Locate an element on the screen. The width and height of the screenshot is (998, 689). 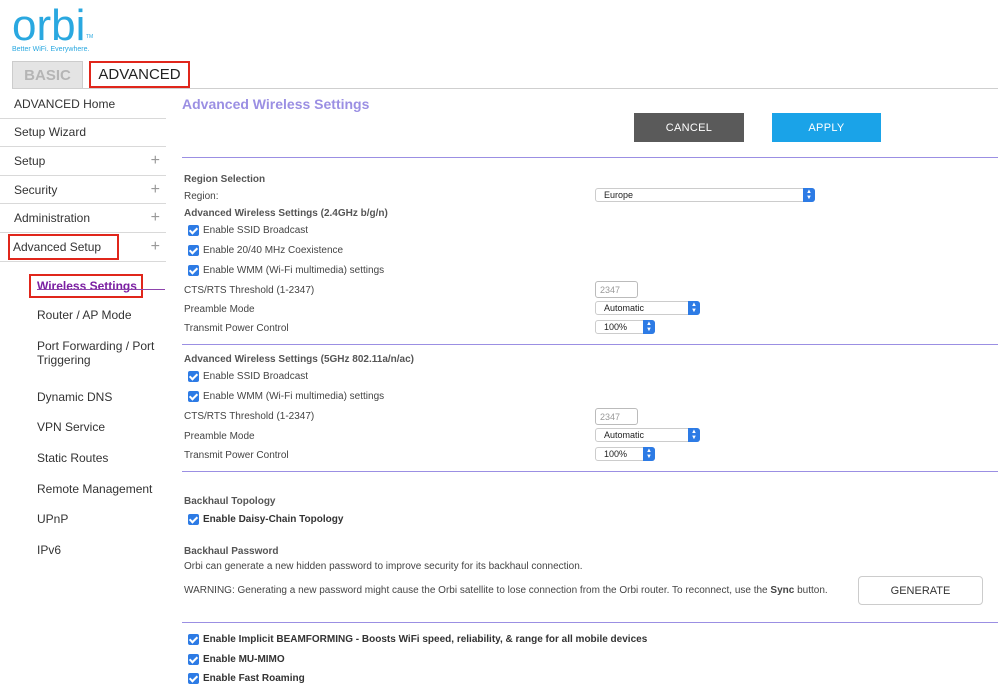
logo-trademark: TM is located at coordinates (90, 37).